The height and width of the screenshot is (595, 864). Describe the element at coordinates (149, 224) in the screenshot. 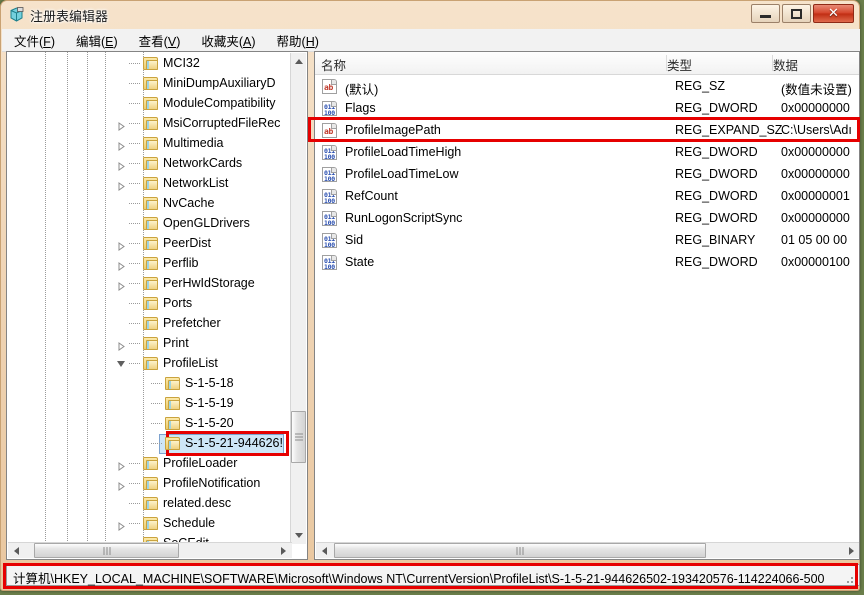

I see `tree-item: OpenGLDrivers` at that location.